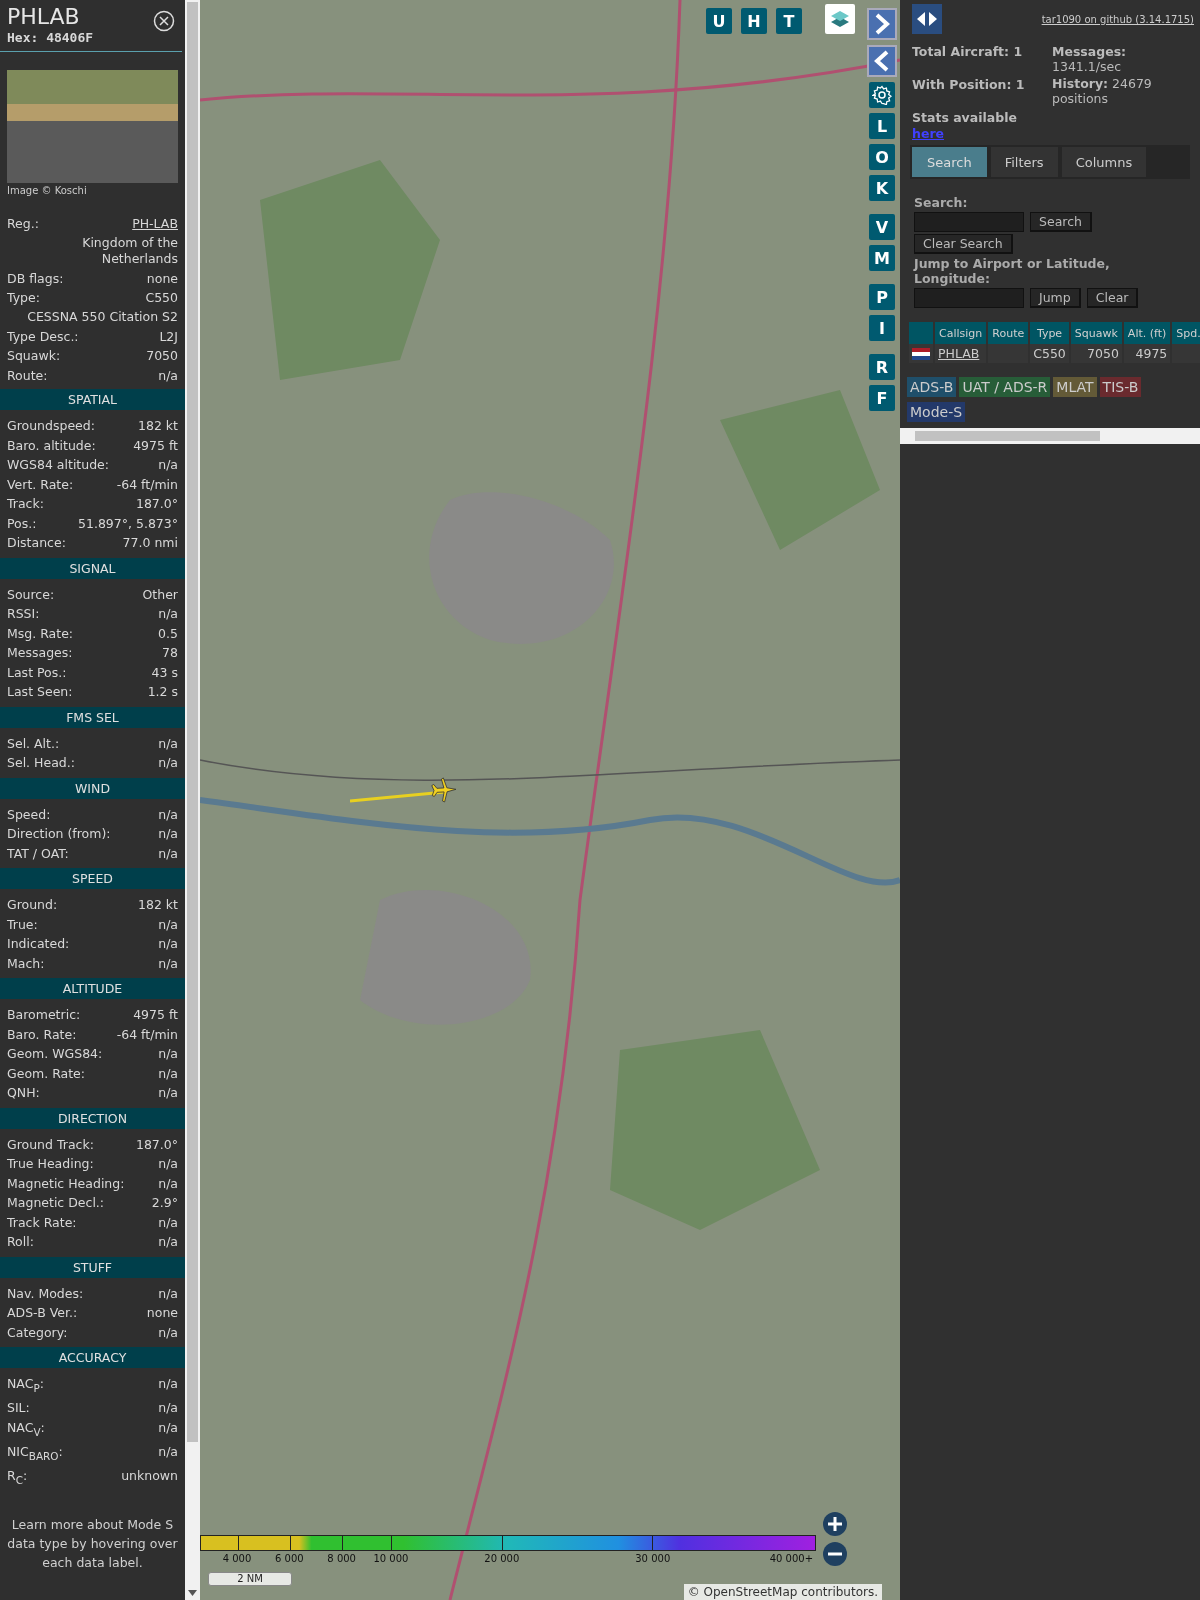 Image resolution: width=1200 pixels, height=1600 pixels. What do you see at coordinates (719, 21) in the screenshot?
I see `map-toggle-button: U` at bounding box center [719, 21].